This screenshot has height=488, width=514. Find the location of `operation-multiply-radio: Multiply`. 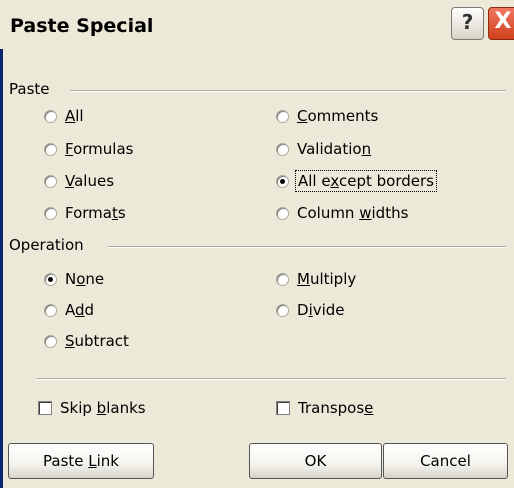

operation-multiply-radio: Multiply is located at coordinates (316, 279).